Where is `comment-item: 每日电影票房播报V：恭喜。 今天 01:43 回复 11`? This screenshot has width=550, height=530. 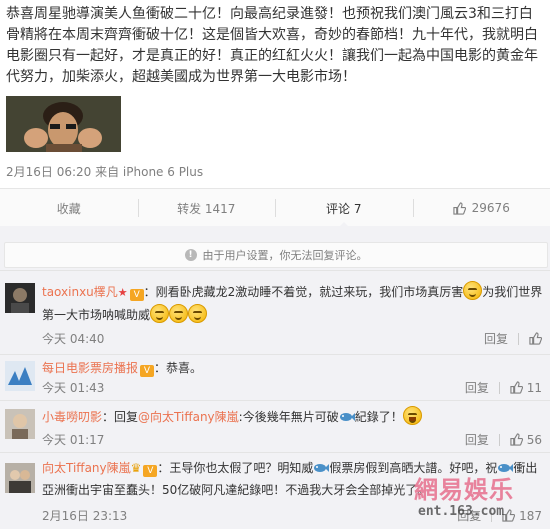 comment-item: 每日电影票房播报V：恭喜。 今天 01:43 回复 11 is located at coordinates (275, 377).